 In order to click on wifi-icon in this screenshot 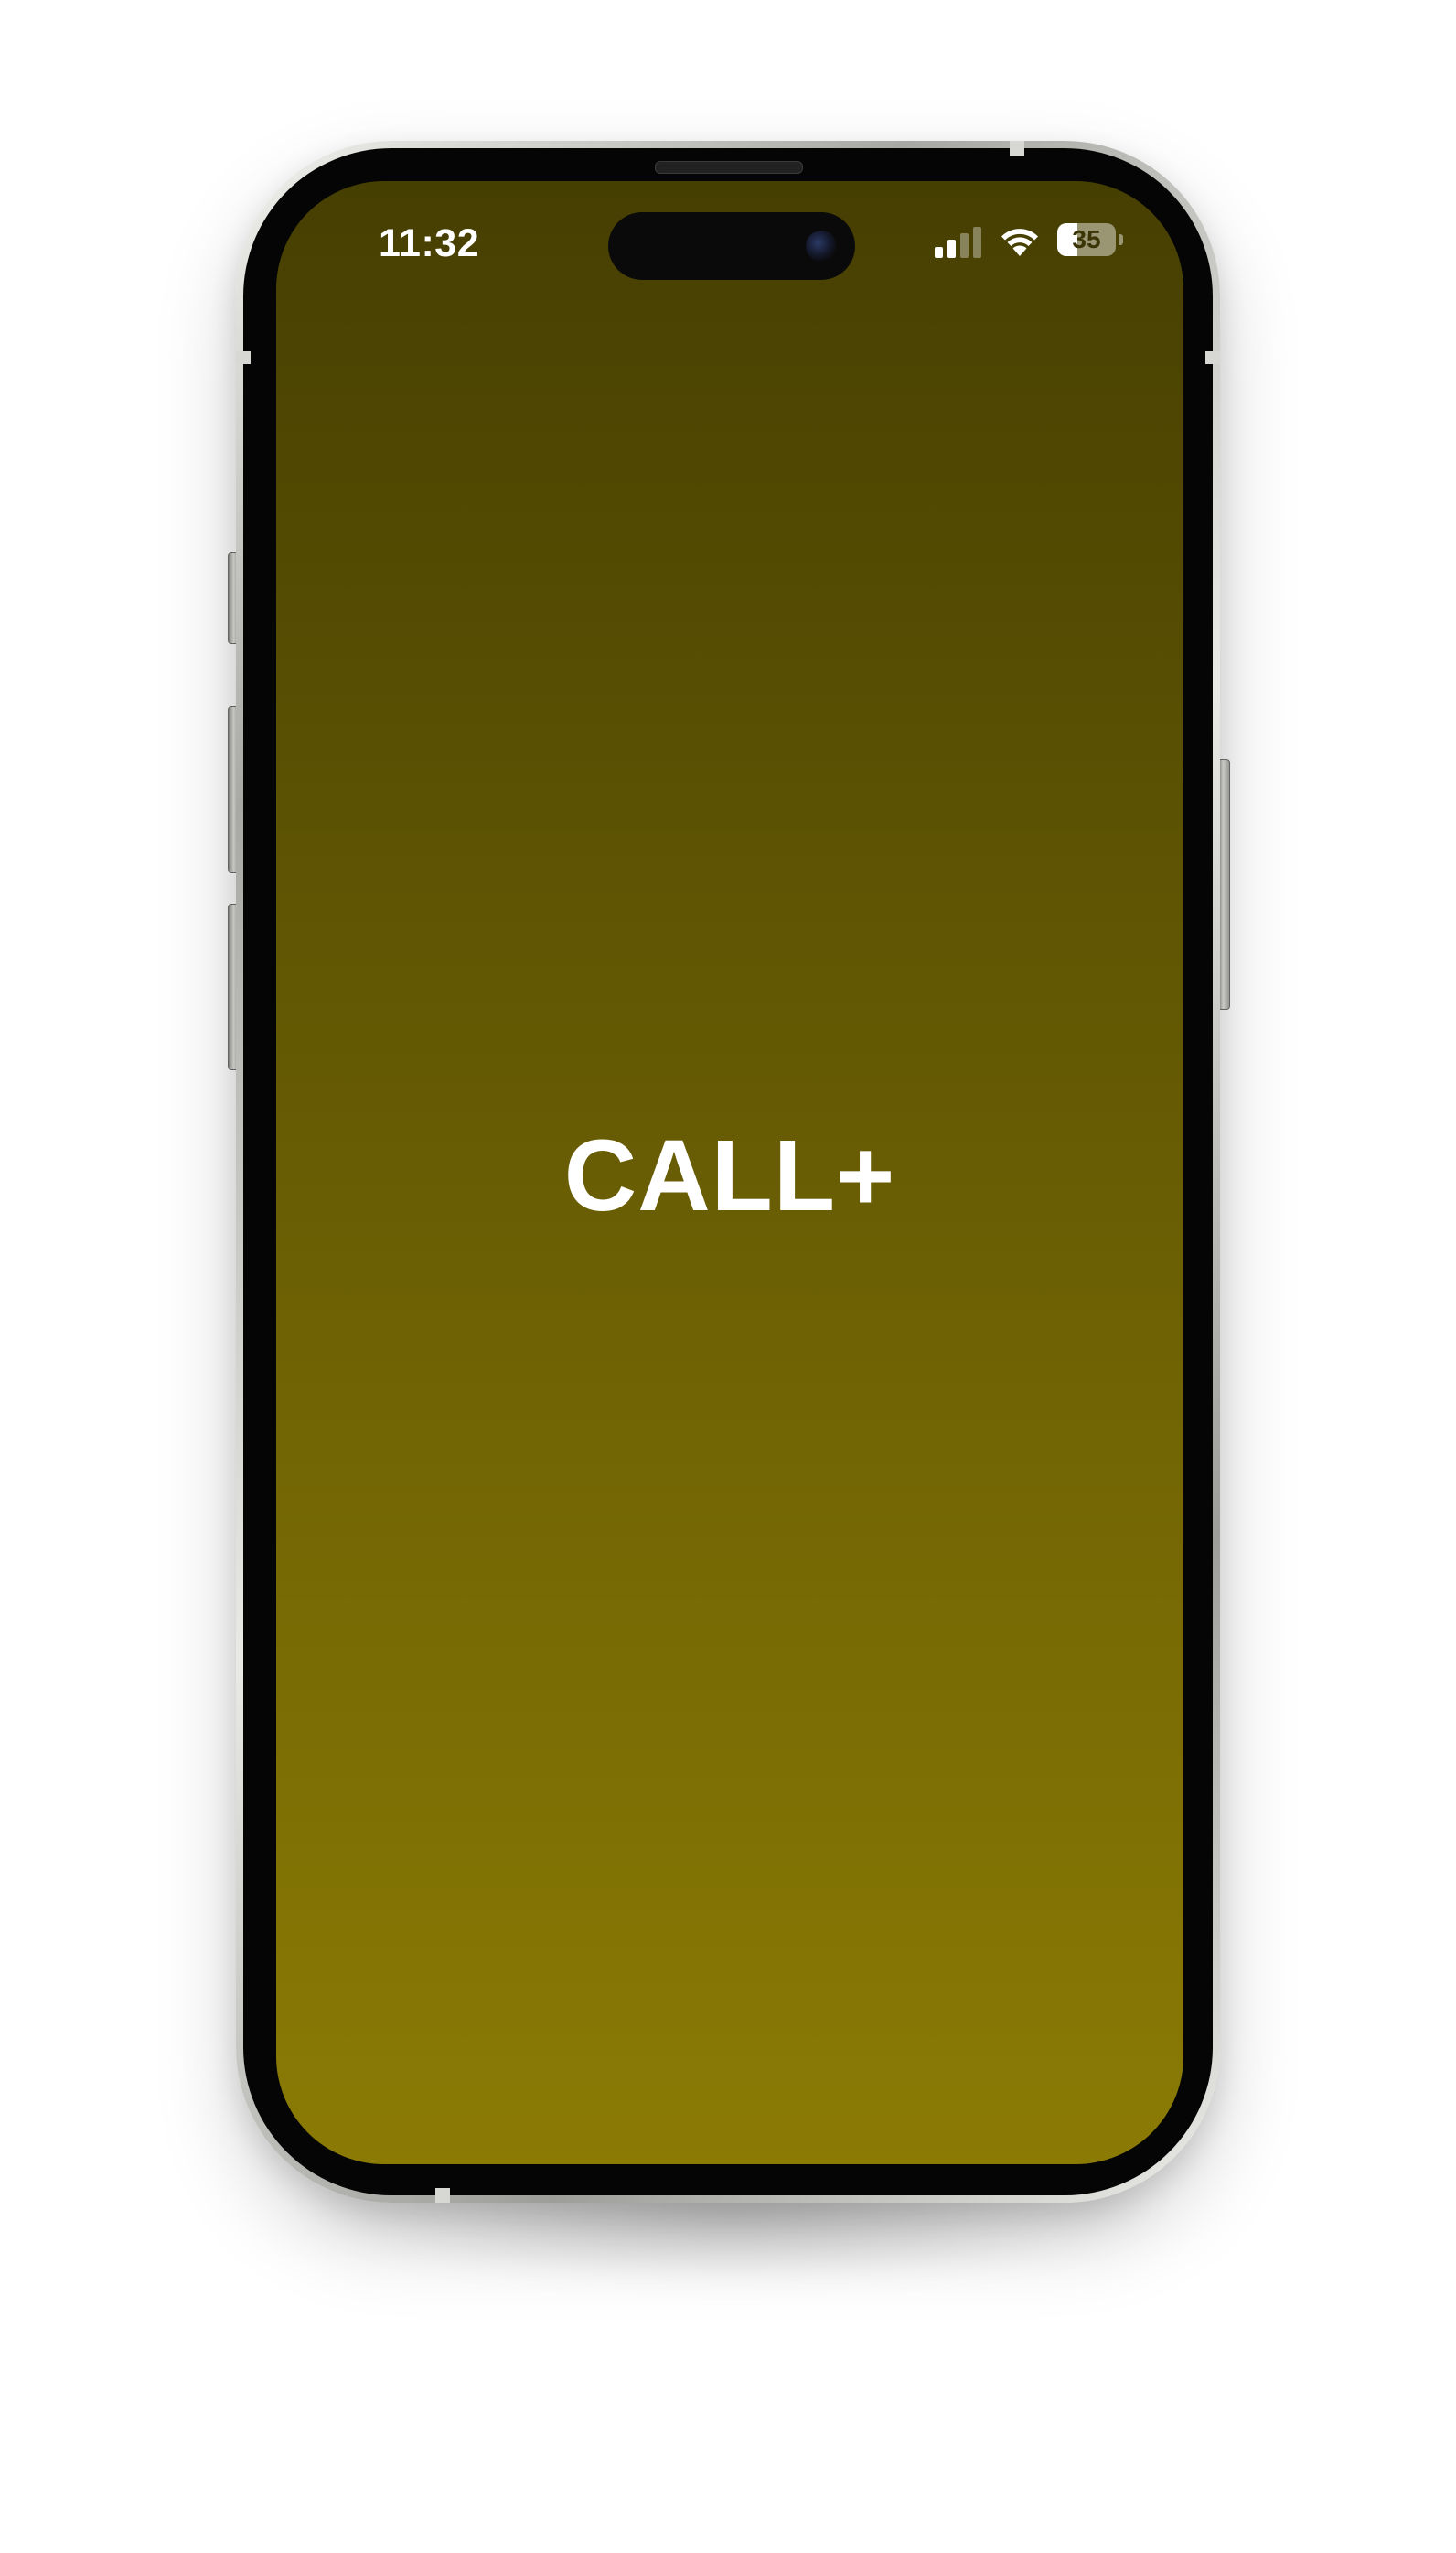, I will do `click(1019, 242)`.